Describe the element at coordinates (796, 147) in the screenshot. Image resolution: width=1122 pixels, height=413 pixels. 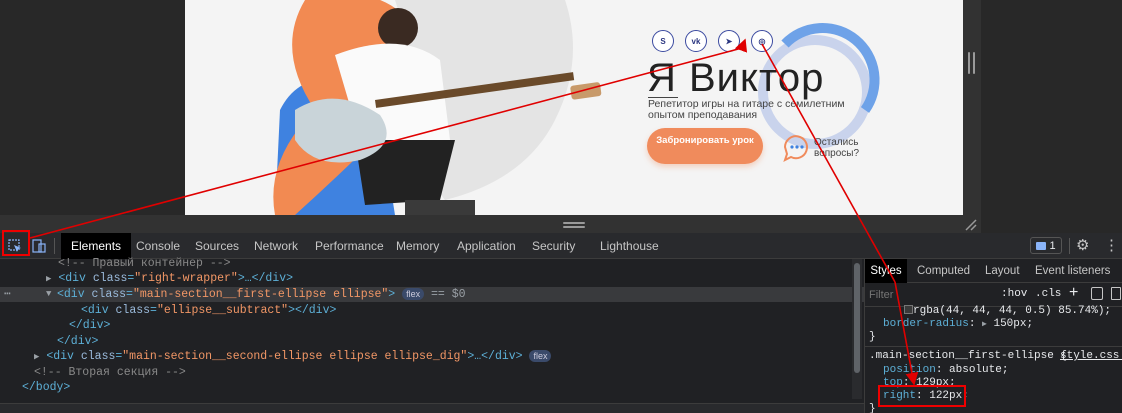
I see `chat-bubble-icon` at that location.